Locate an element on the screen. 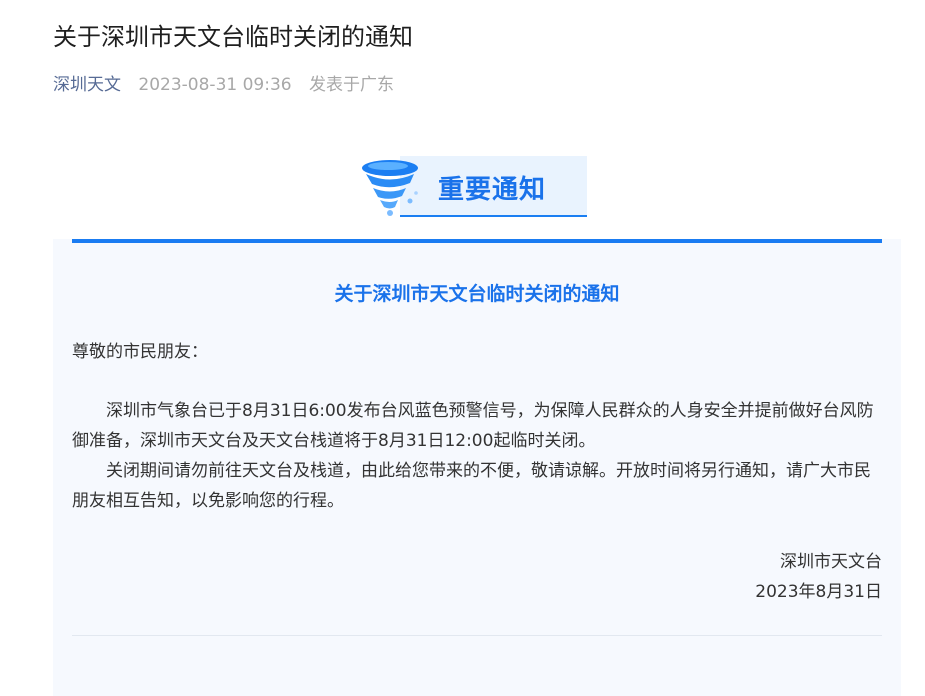  tornado-icon is located at coordinates (390, 188).